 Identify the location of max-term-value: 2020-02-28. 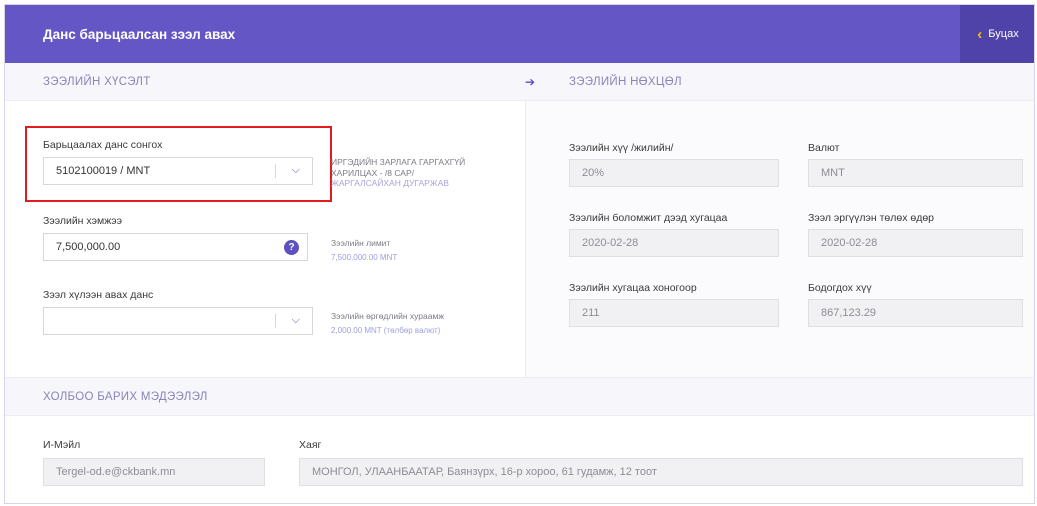
(610, 243).